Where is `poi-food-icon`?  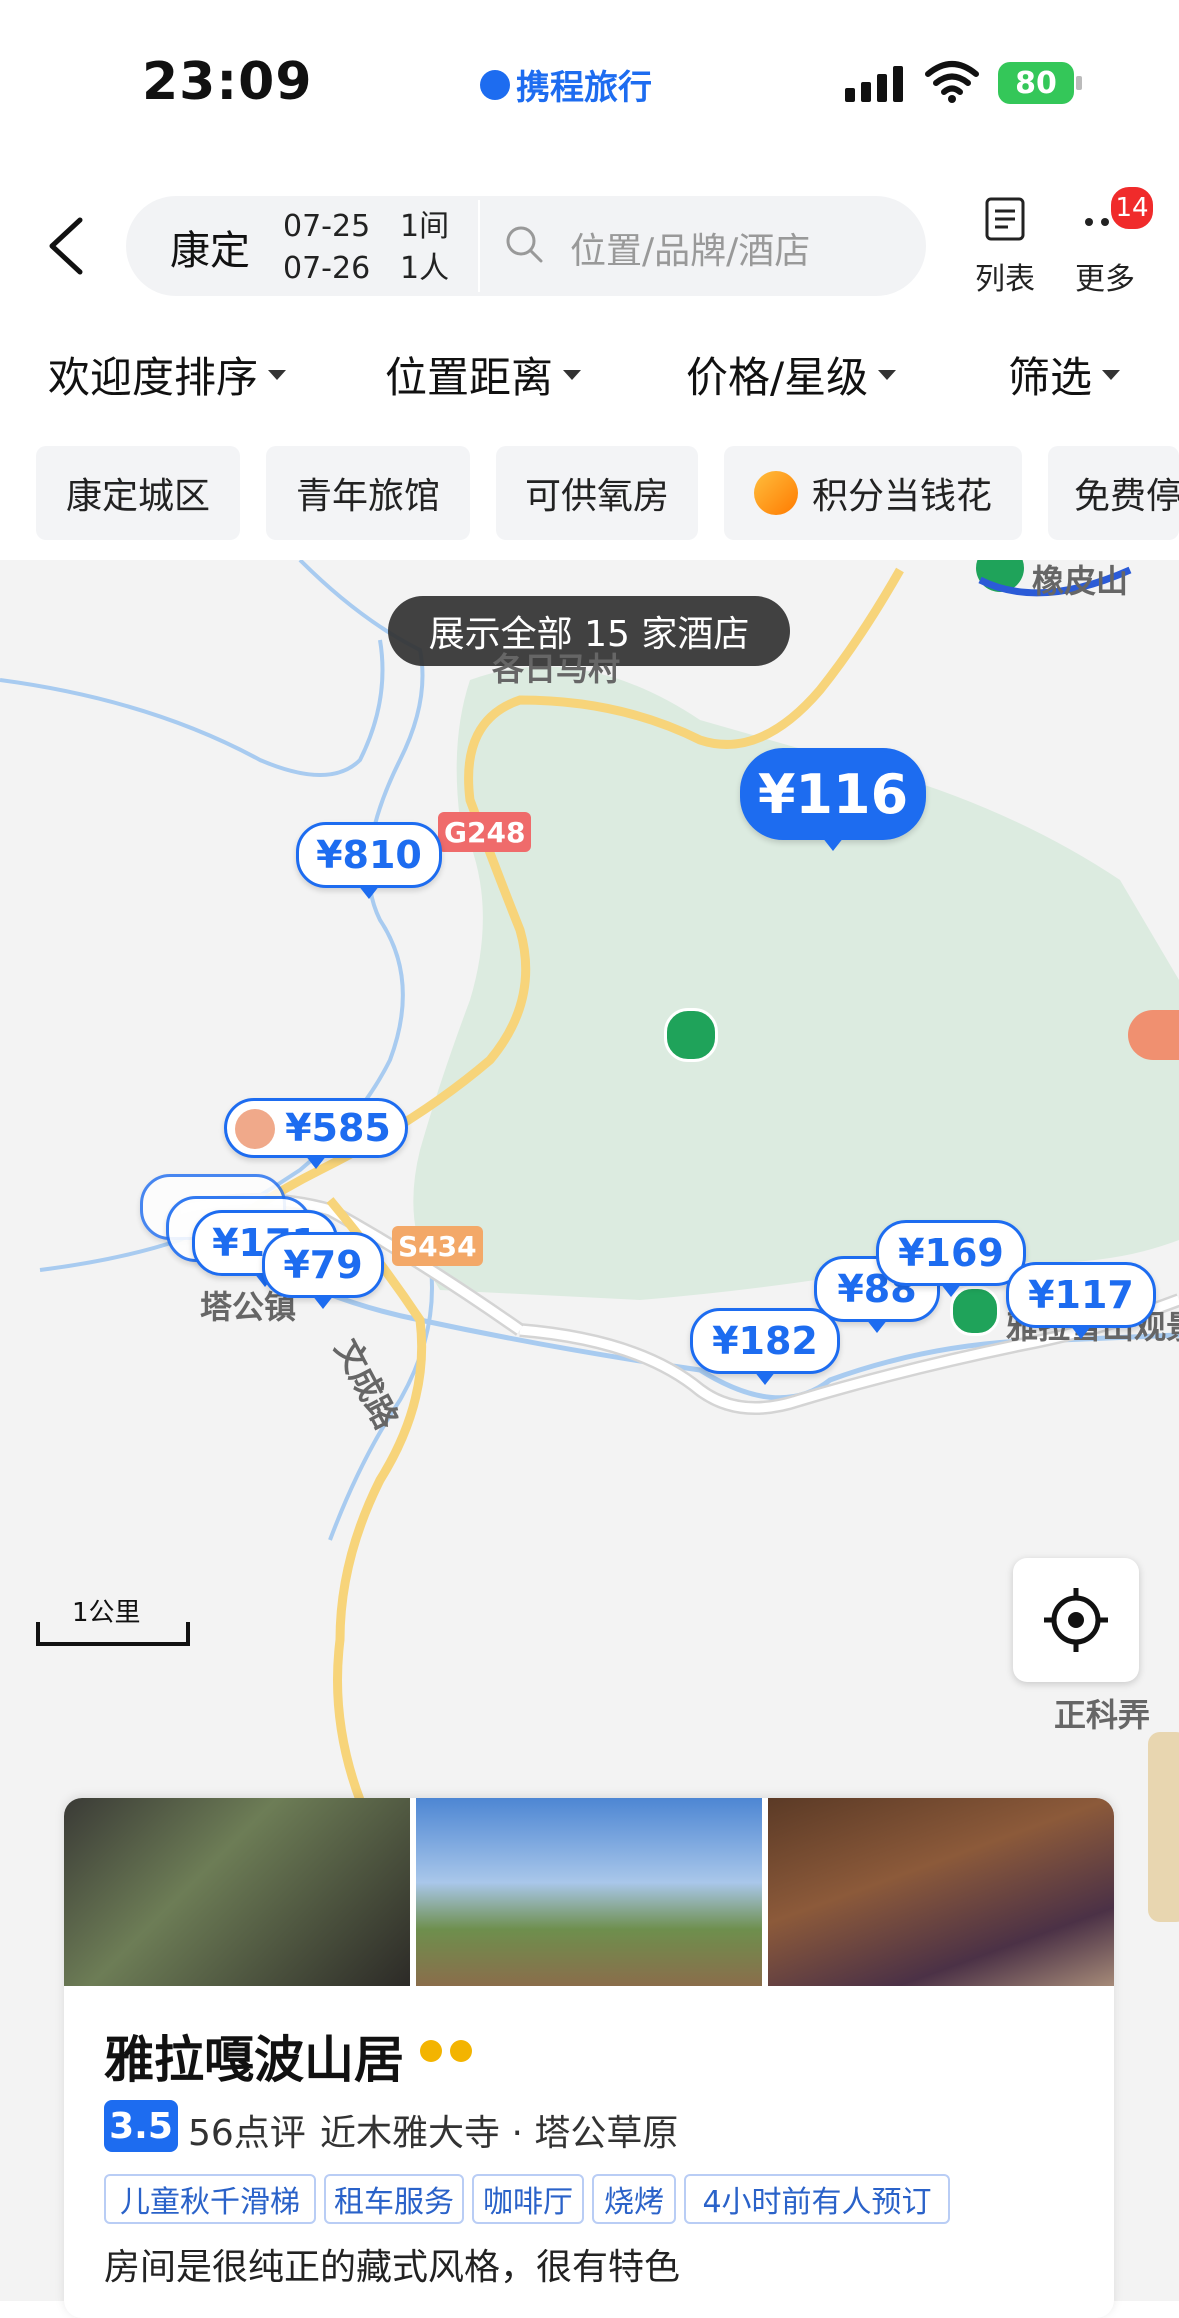 poi-food-icon is located at coordinates (1153, 1035).